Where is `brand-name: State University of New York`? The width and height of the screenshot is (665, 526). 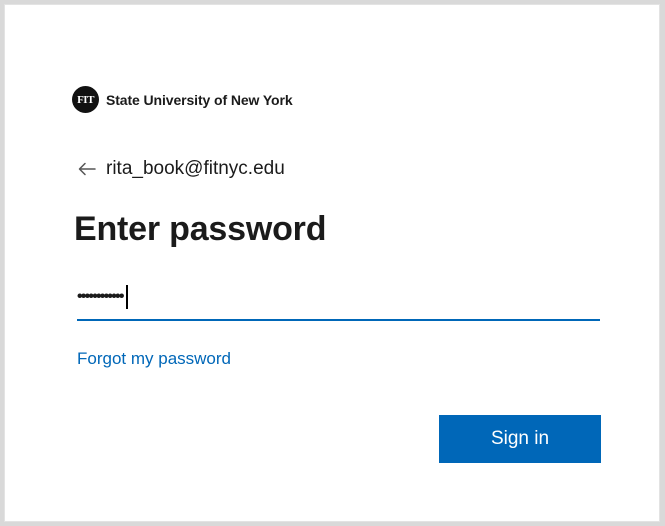 brand-name: State University of New York is located at coordinates (199, 99).